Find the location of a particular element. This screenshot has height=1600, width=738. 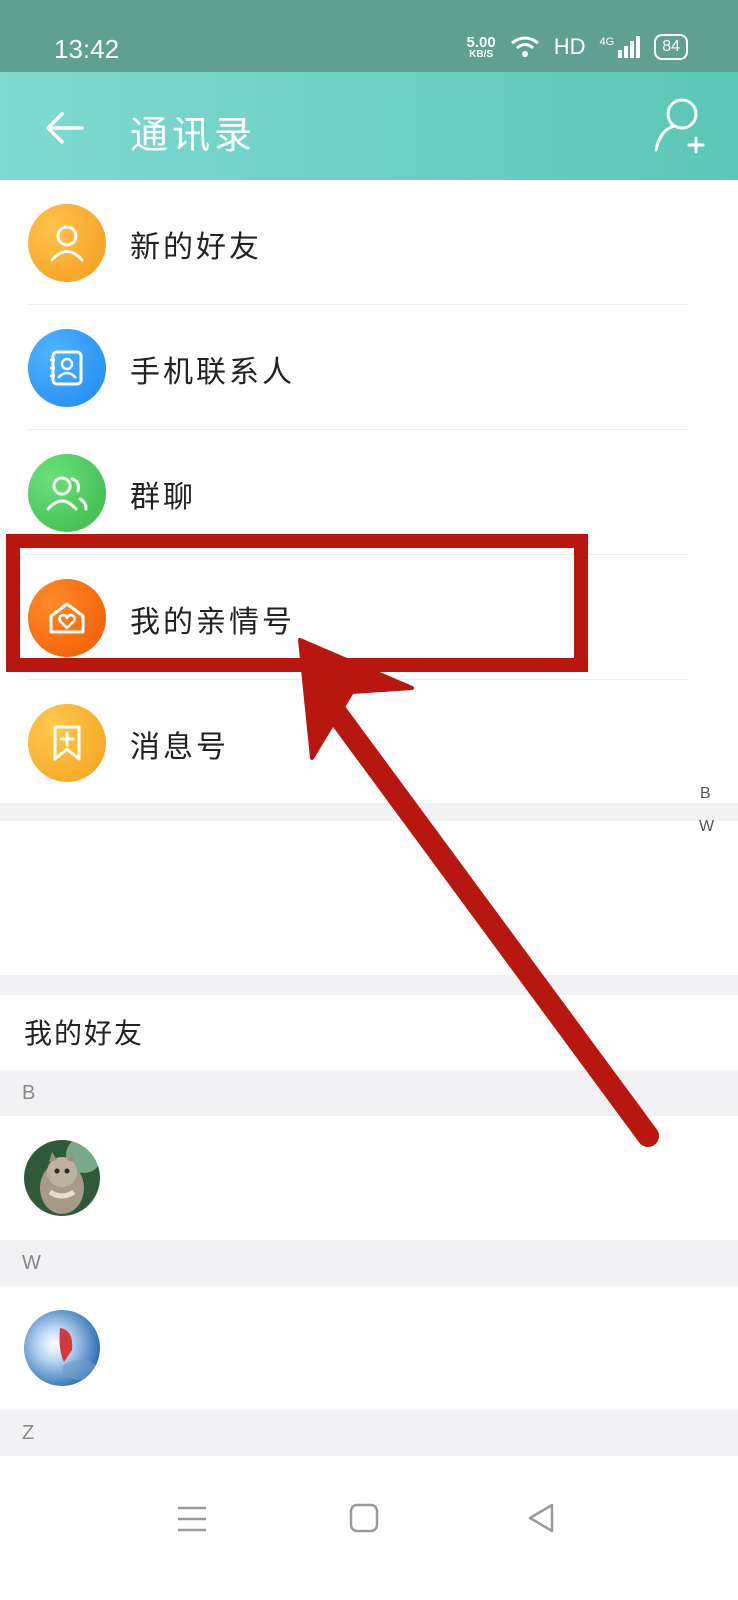

contact-book-icon is located at coordinates (67, 368).